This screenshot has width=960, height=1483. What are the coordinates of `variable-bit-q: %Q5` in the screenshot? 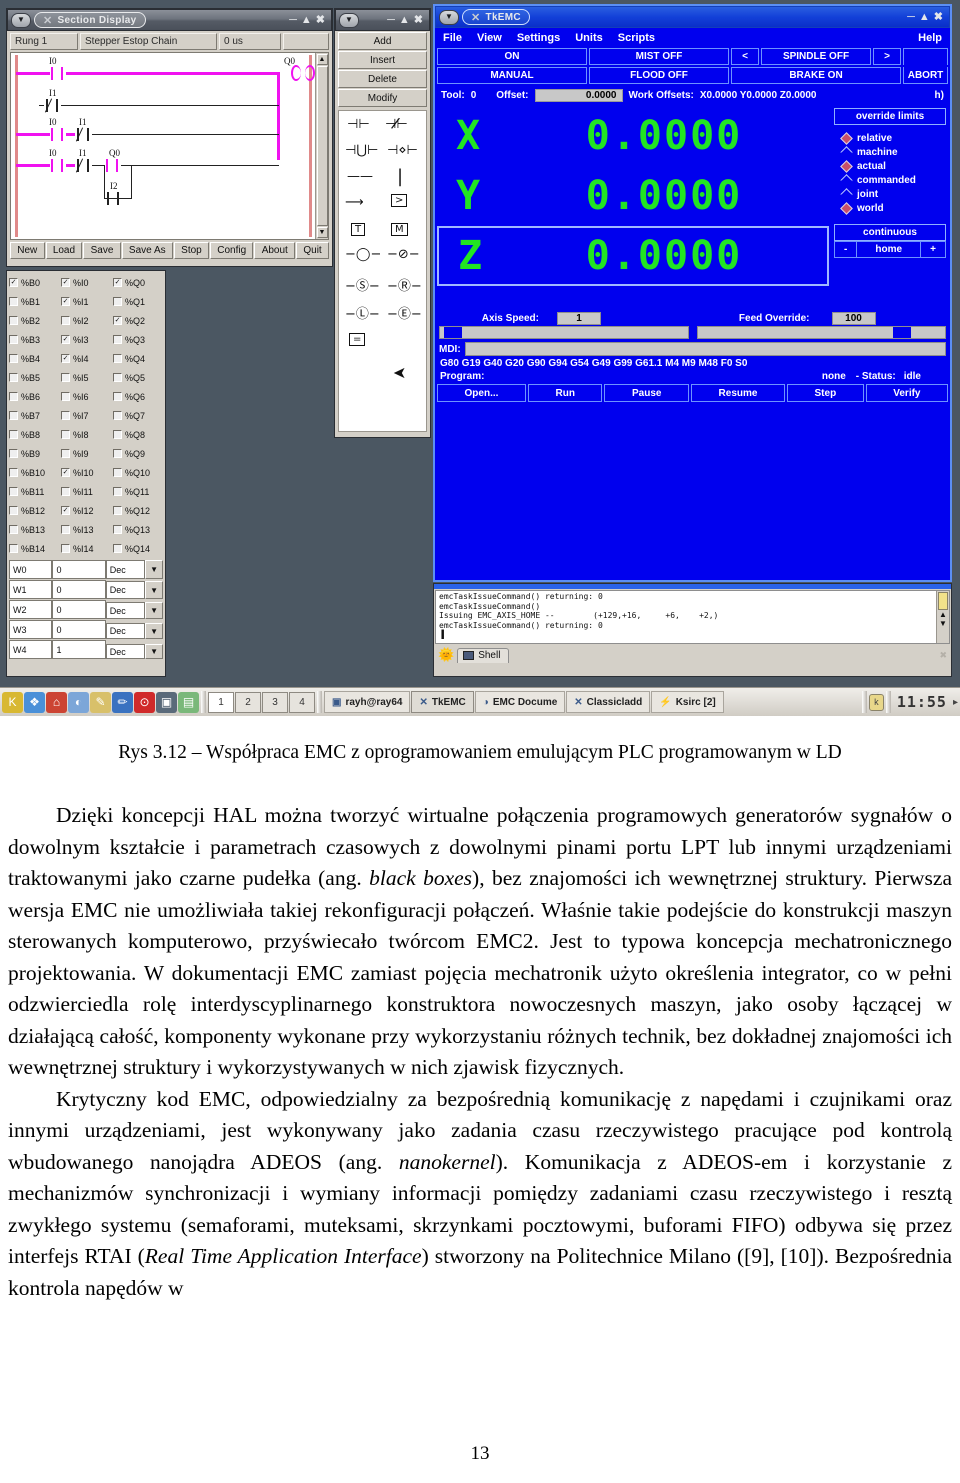 It's located at (138, 378).